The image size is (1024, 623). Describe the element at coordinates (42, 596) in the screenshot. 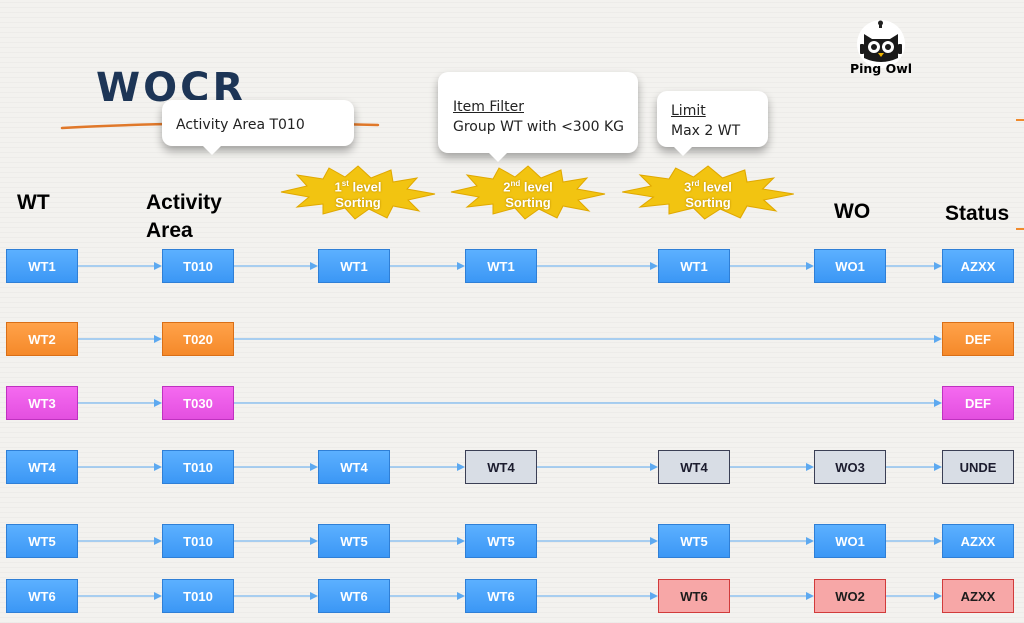

I see `wt-box: WT6` at that location.